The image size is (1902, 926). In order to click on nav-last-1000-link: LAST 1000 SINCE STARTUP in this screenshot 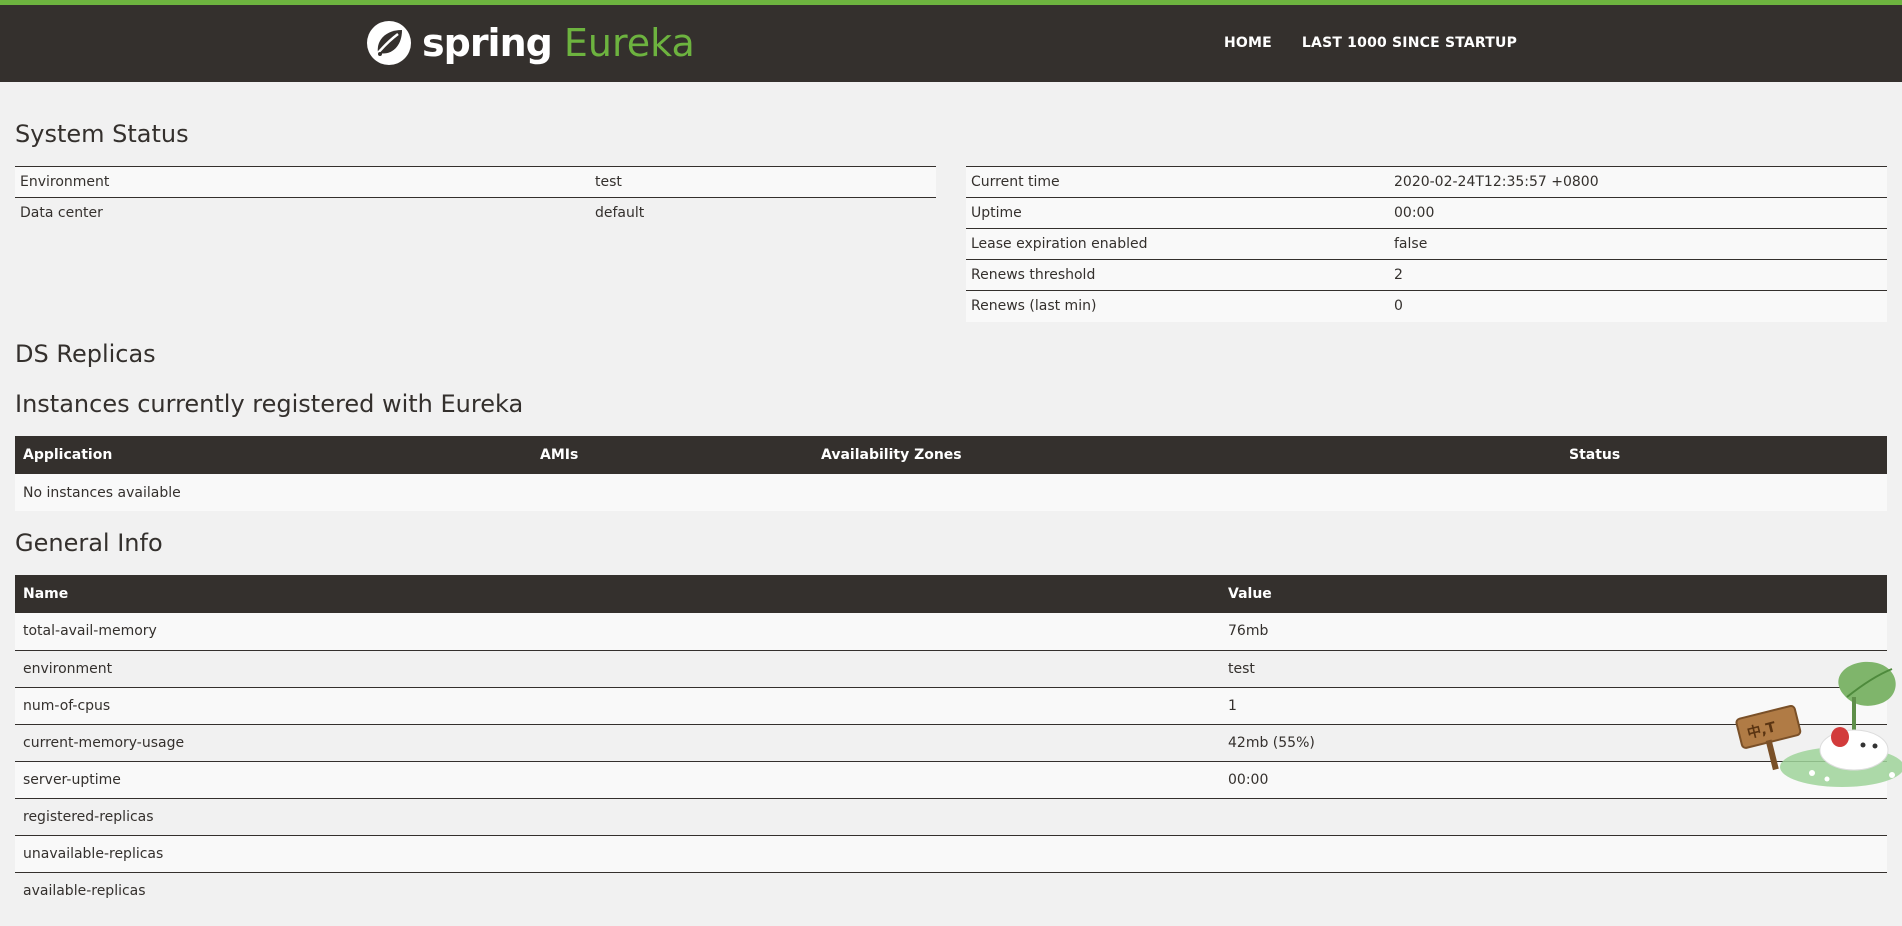, I will do `click(1409, 43)`.